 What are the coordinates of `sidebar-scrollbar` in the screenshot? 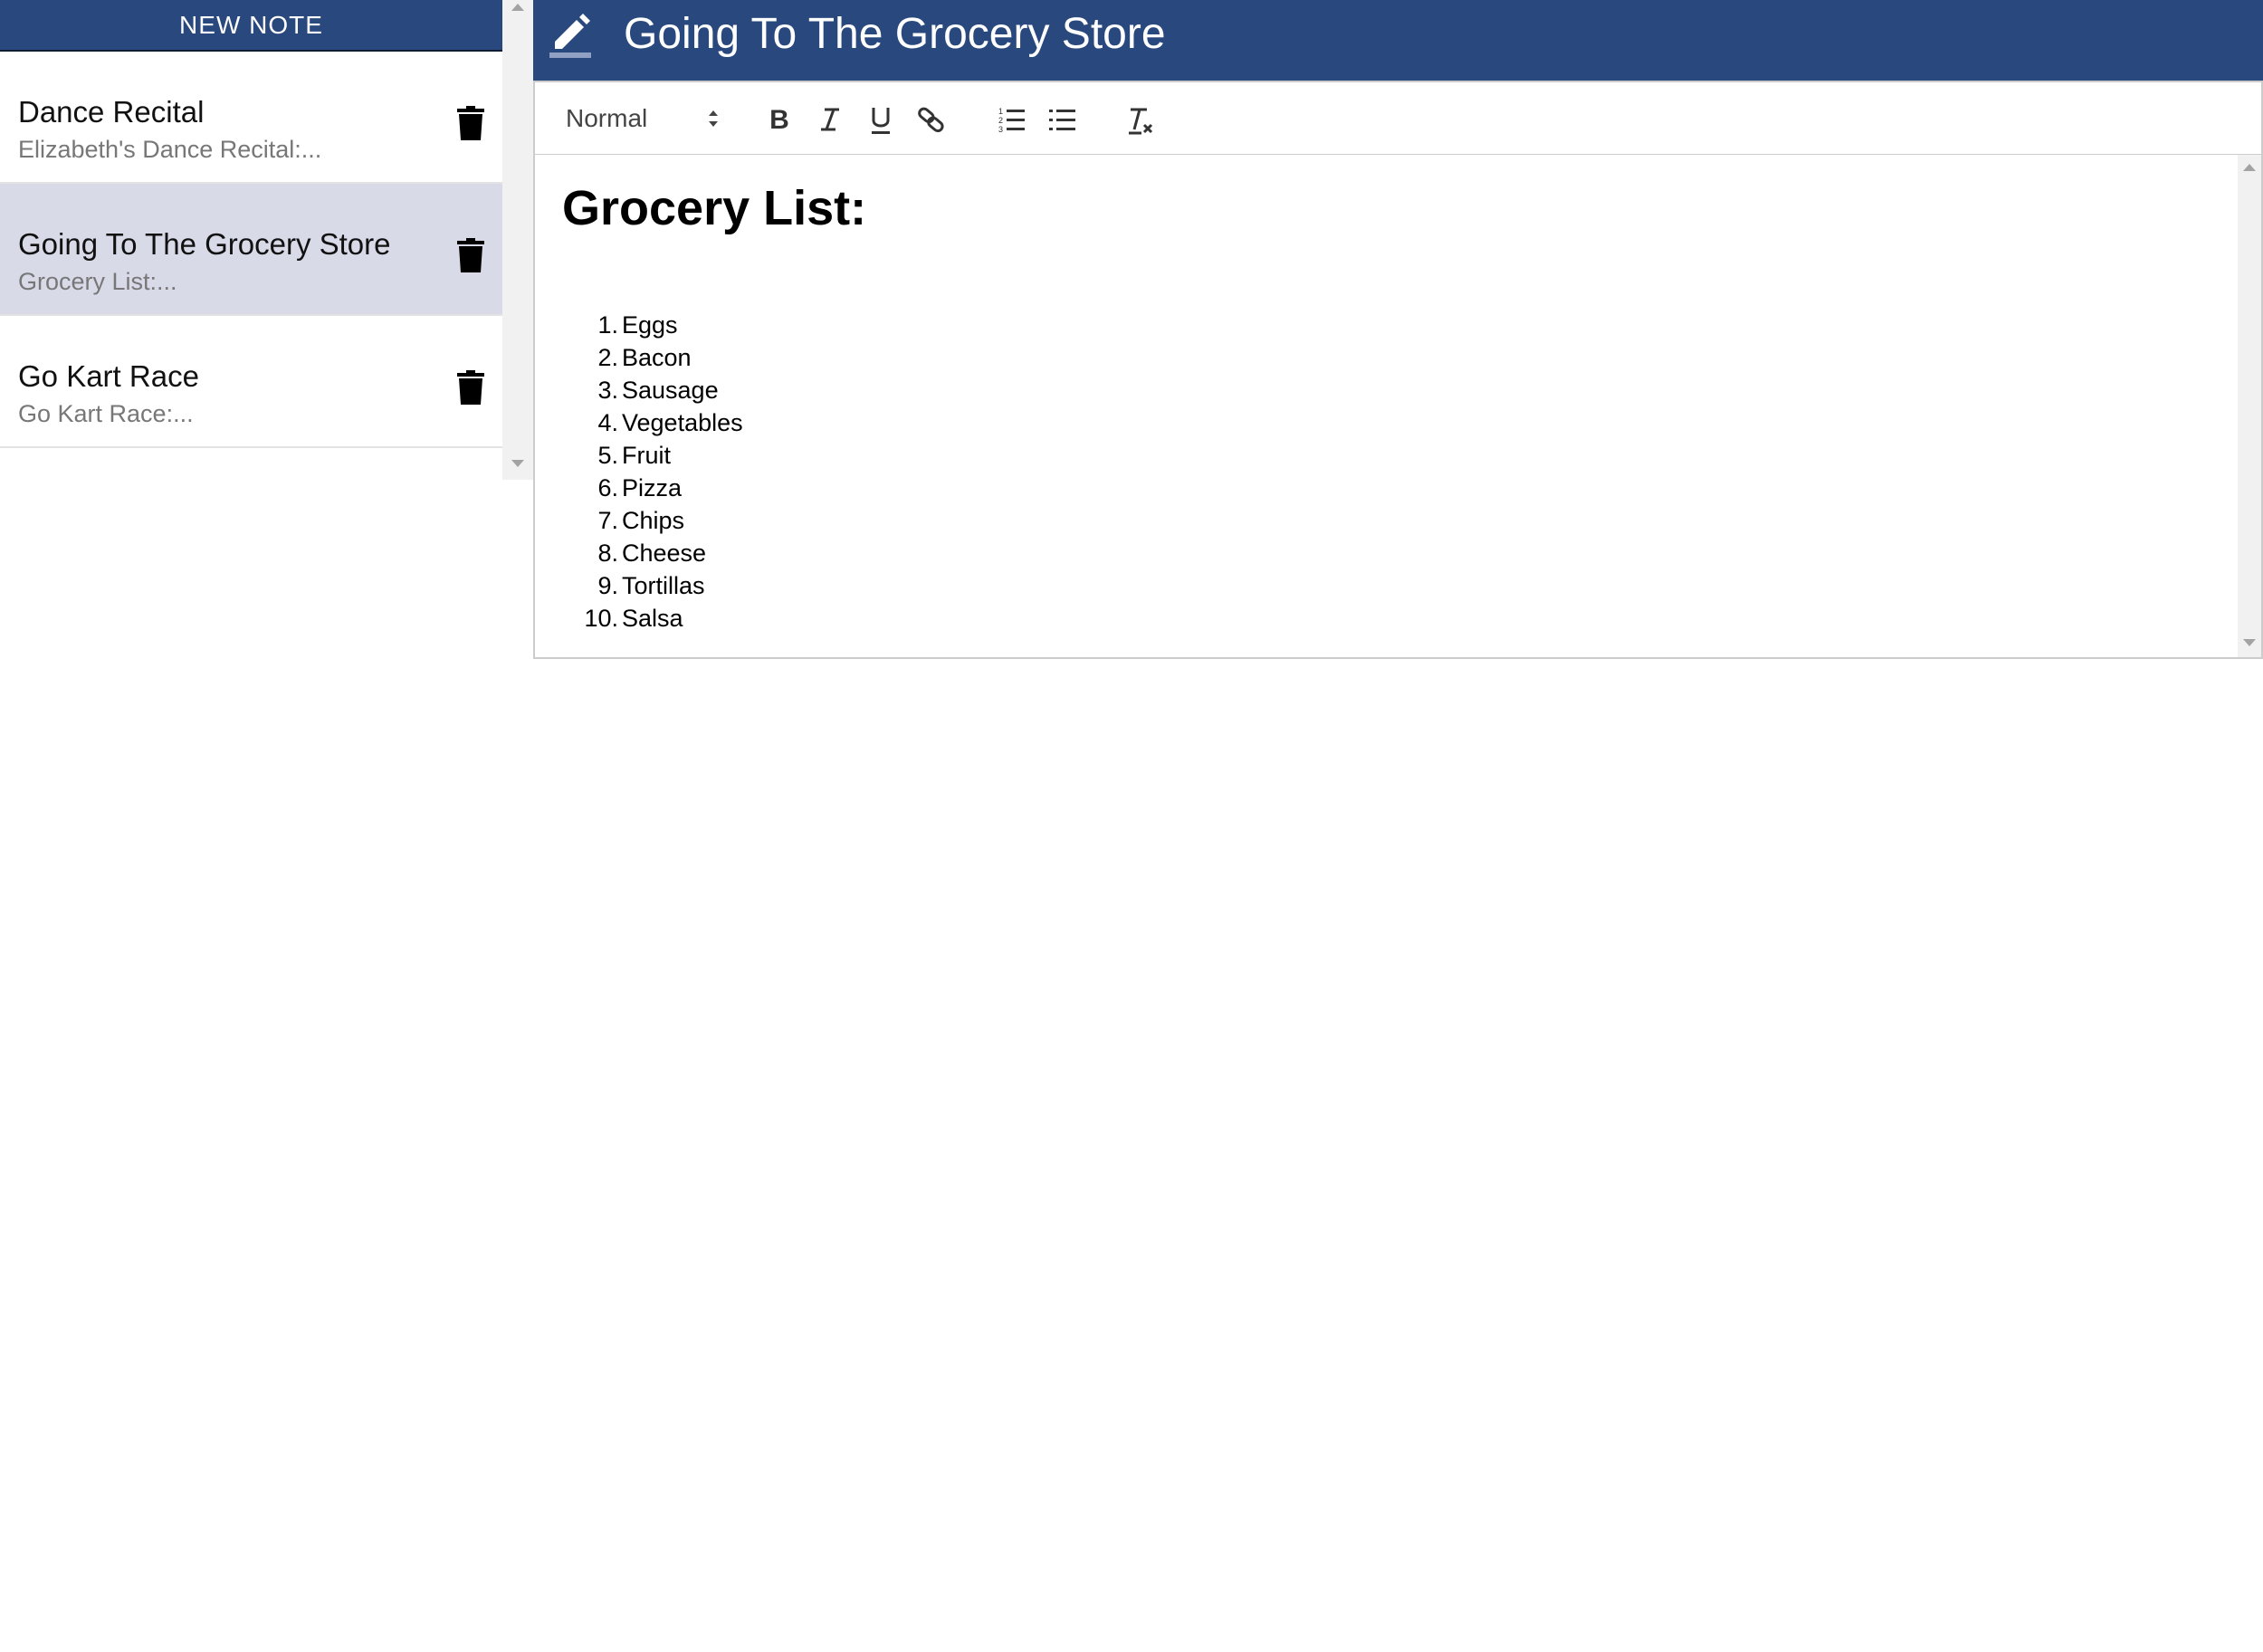 It's located at (517, 240).